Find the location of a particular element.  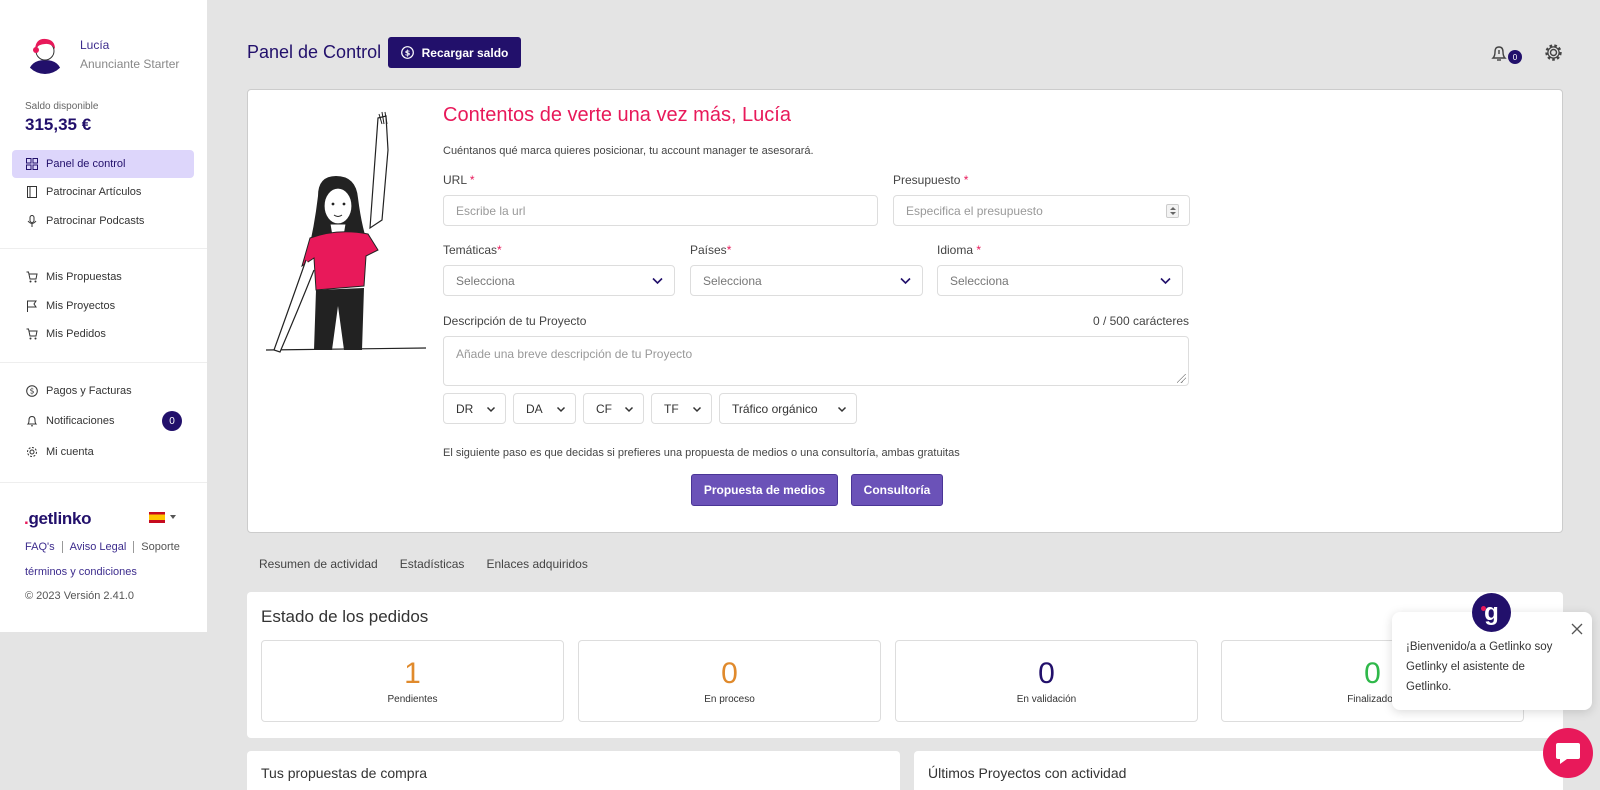

notifications-bell-icon is located at coordinates (1499, 53).